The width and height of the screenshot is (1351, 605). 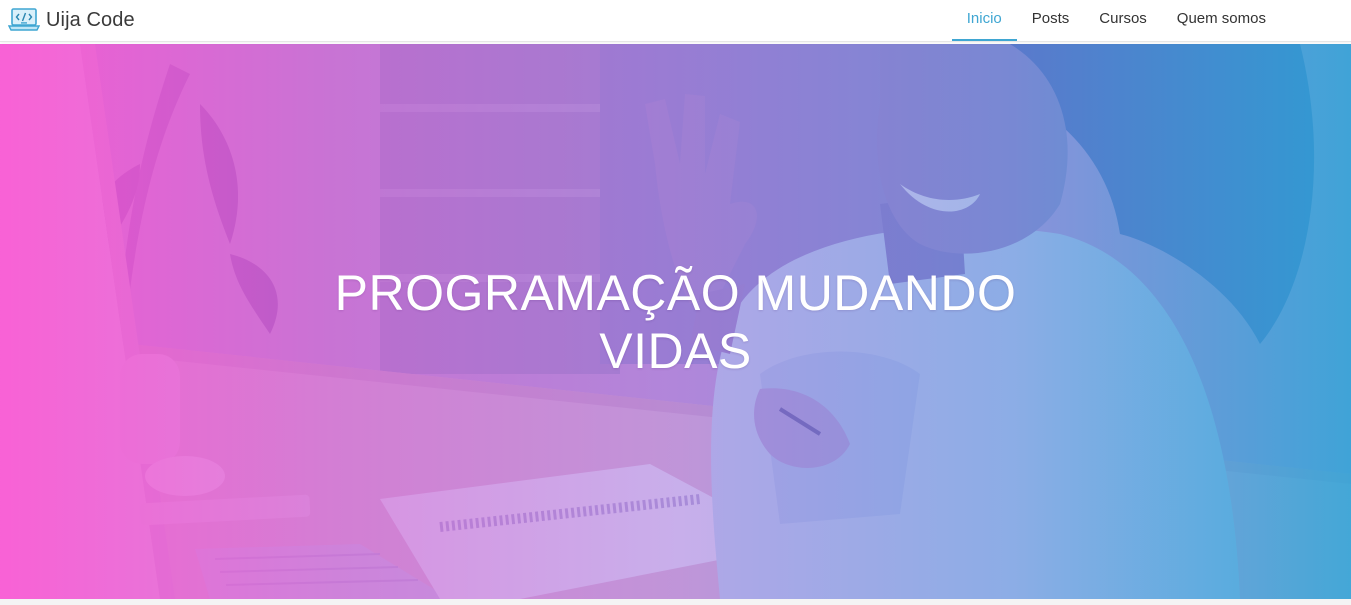 I want to click on main-nav: Inicio Posts Cursos Quem somos, so click(x=1116, y=20).